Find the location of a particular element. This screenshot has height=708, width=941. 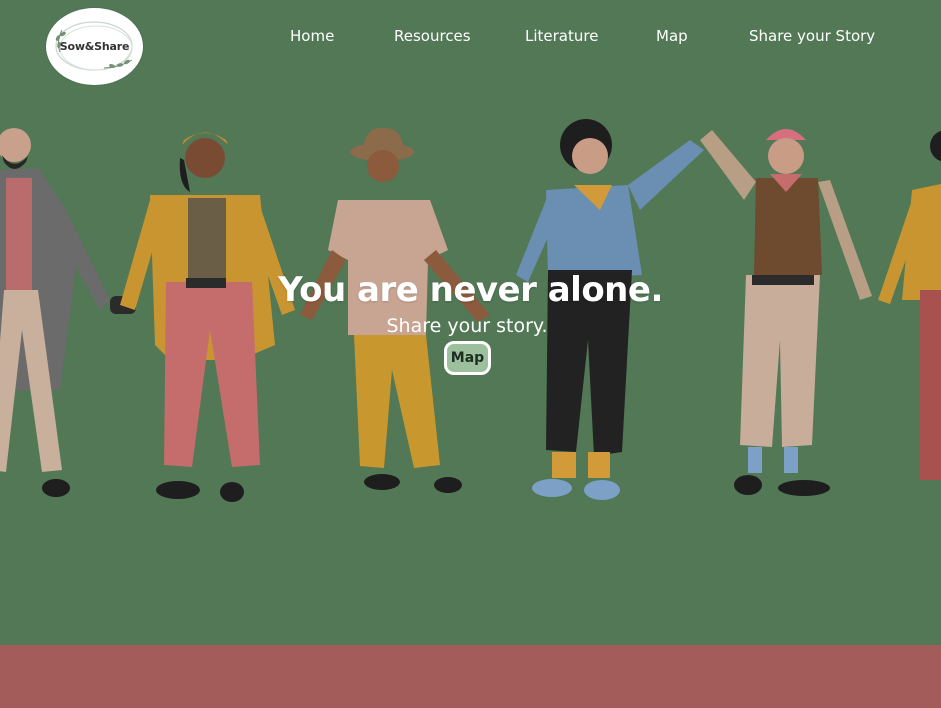

nav-home: Home is located at coordinates (312, 36).